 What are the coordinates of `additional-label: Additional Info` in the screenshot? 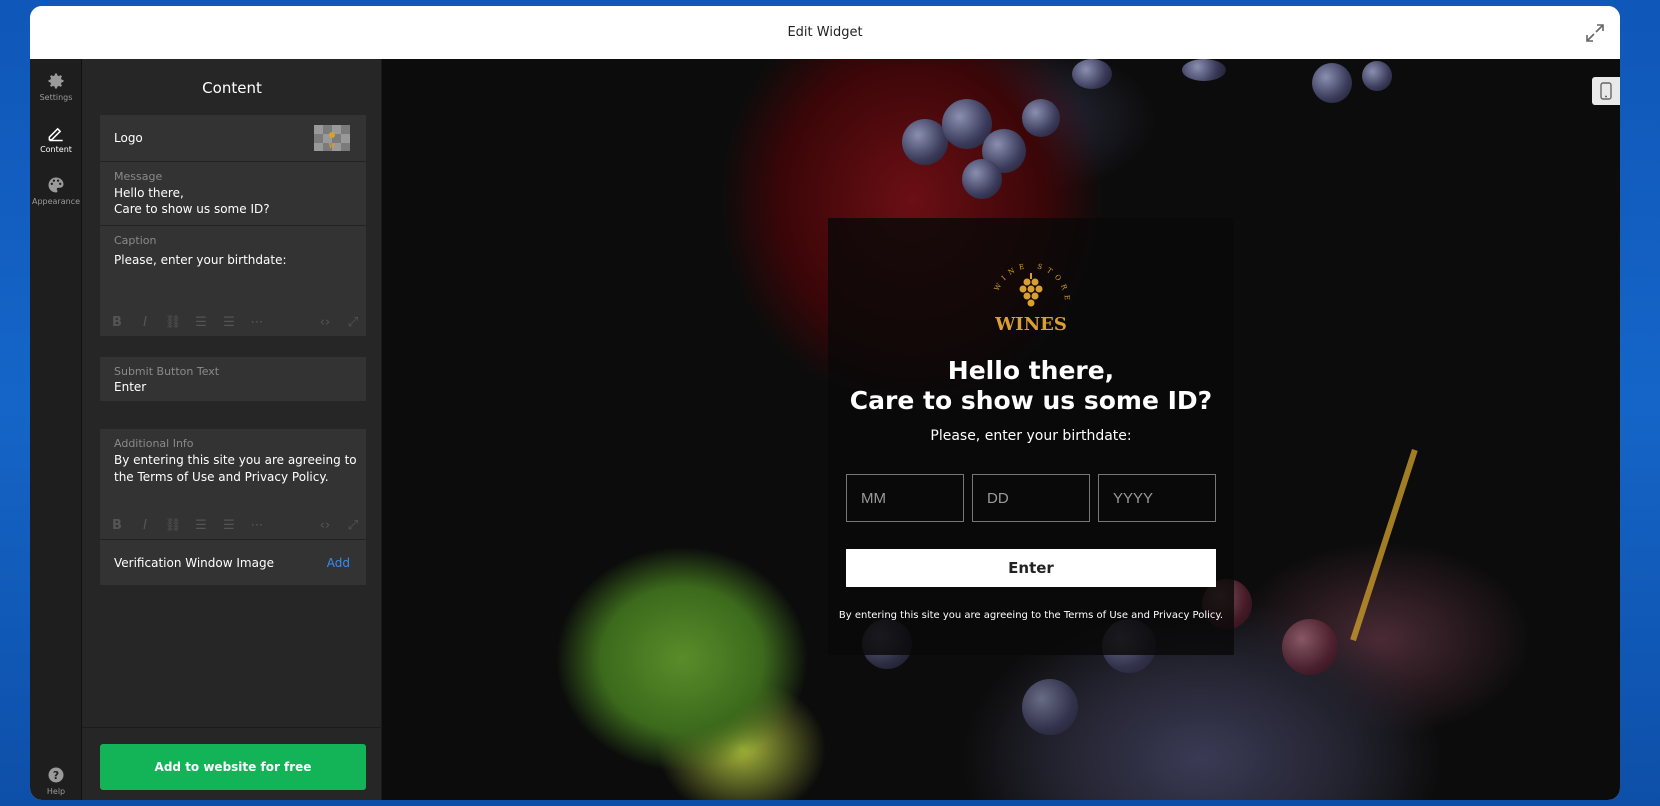 It's located at (154, 443).